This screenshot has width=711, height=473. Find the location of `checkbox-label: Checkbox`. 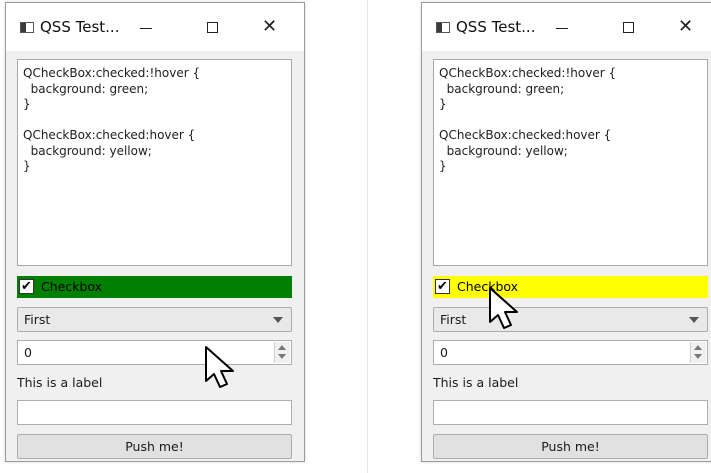

checkbox-label: Checkbox is located at coordinates (71, 287).